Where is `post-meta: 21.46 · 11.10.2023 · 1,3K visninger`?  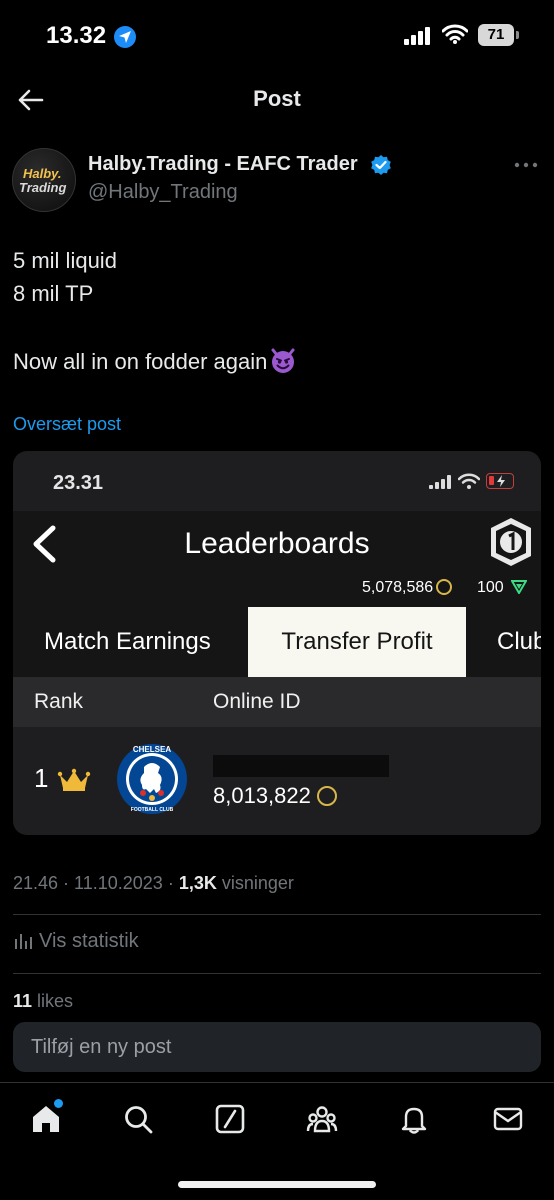
post-meta: 21.46 · 11.10.2023 · 1,3K visninger is located at coordinates (153, 883).